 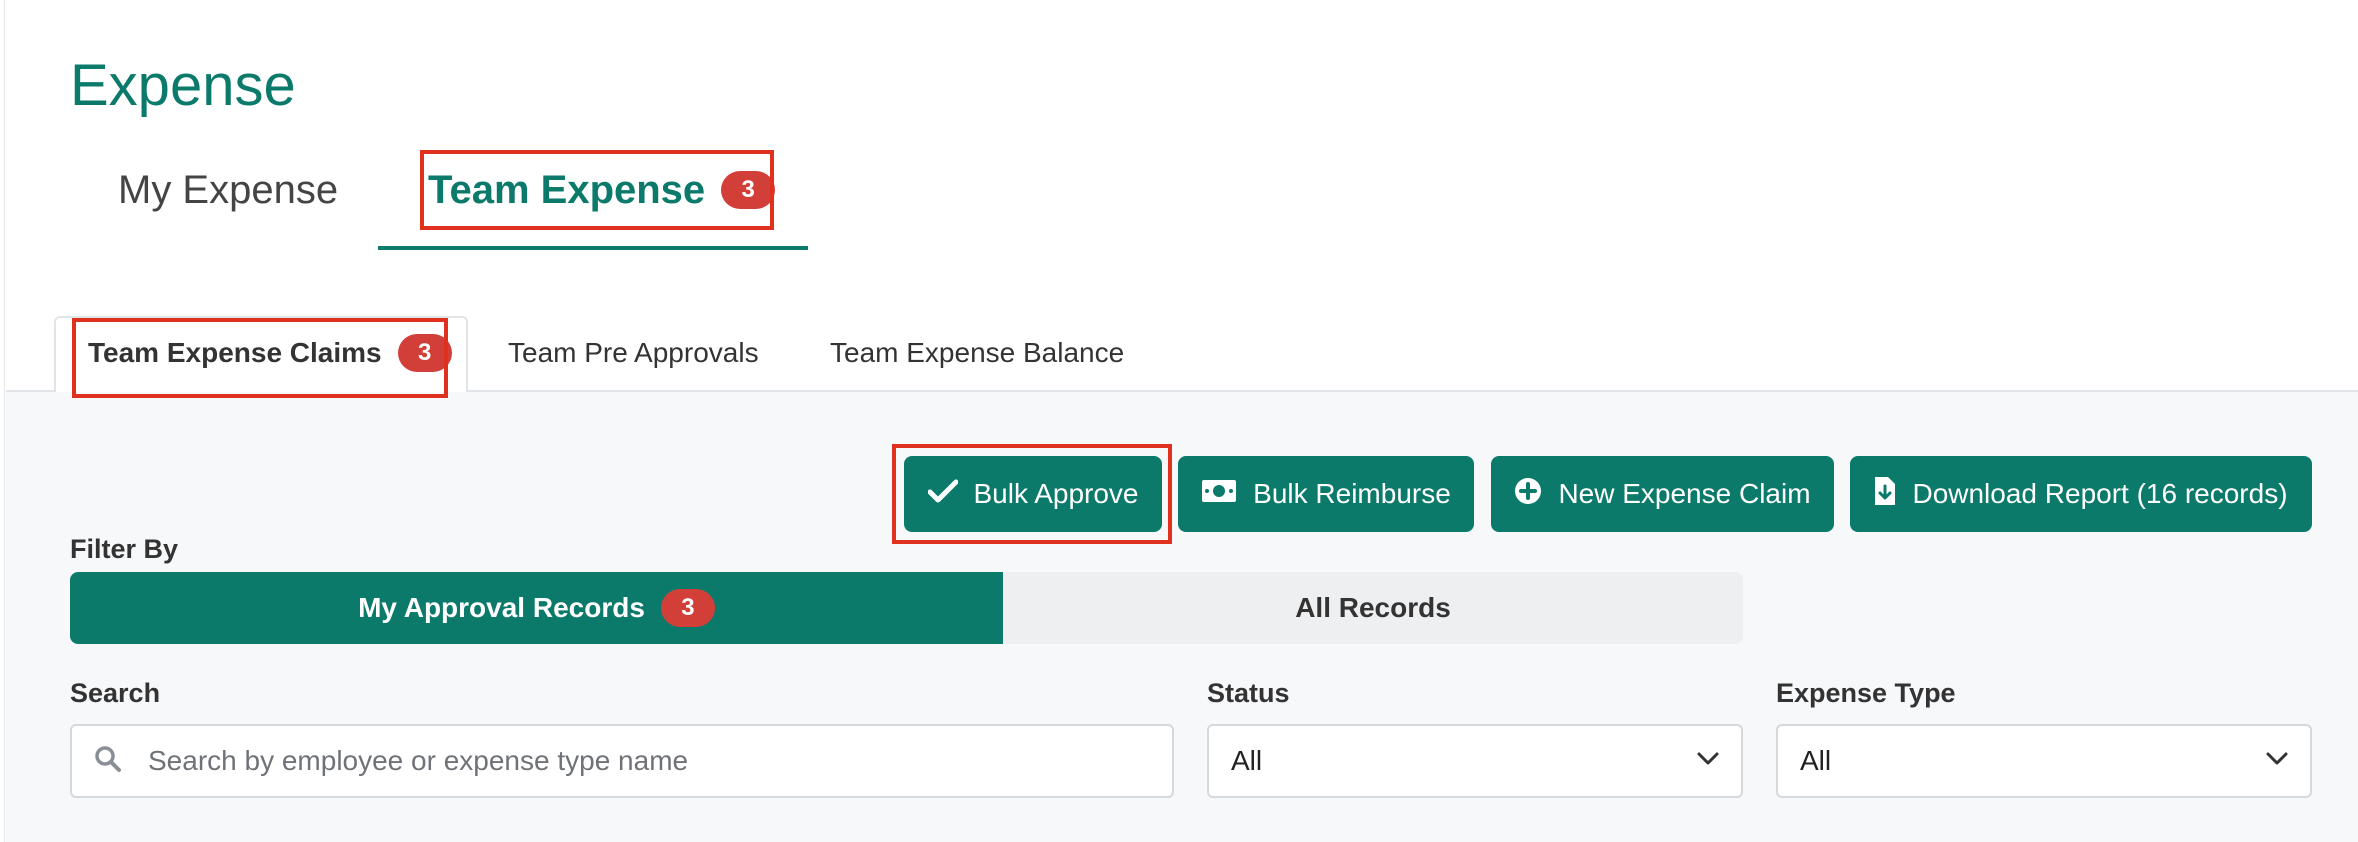 What do you see at coordinates (628, 761) in the screenshot?
I see `search-input` at bounding box center [628, 761].